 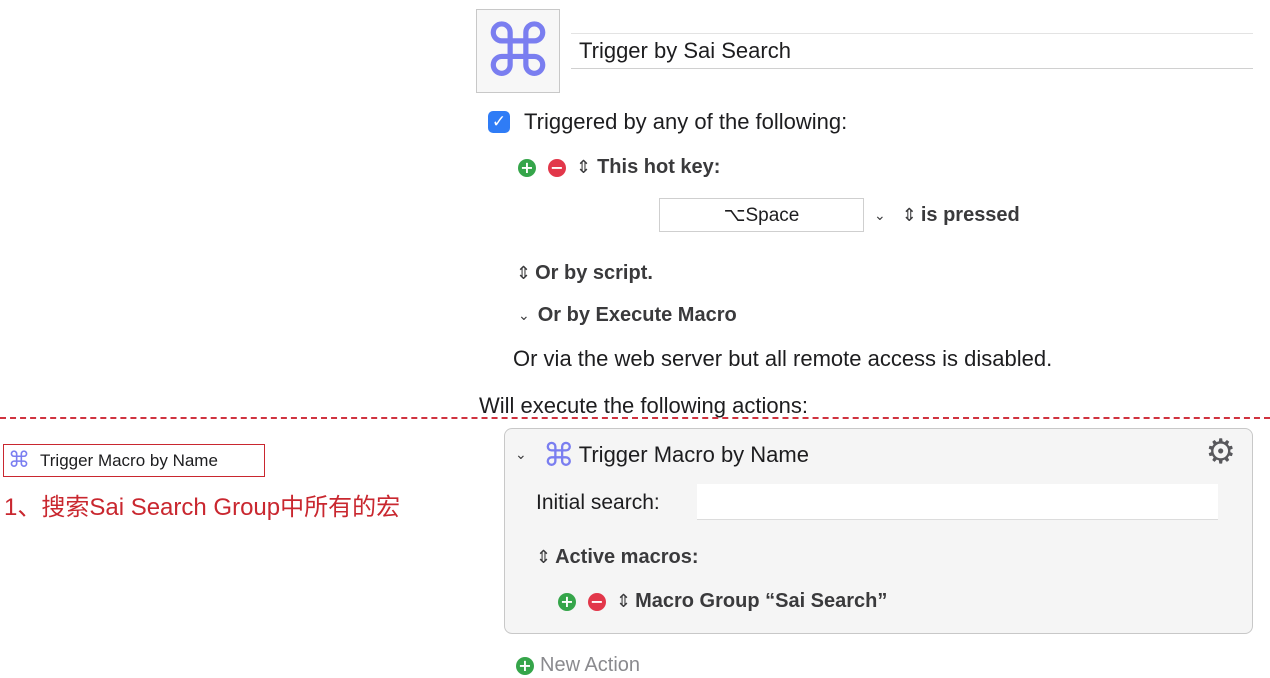 I want to click on macro-icon-well: ⌘, so click(x=518, y=51).